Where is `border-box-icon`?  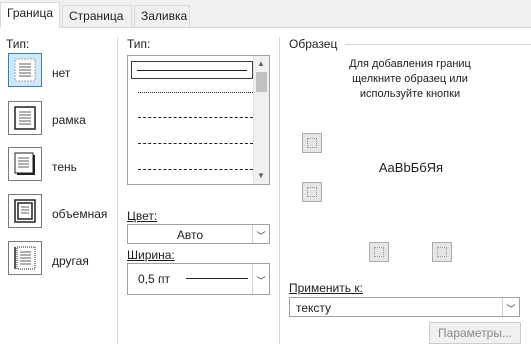
border-box-icon is located at coordinates (25, 118).